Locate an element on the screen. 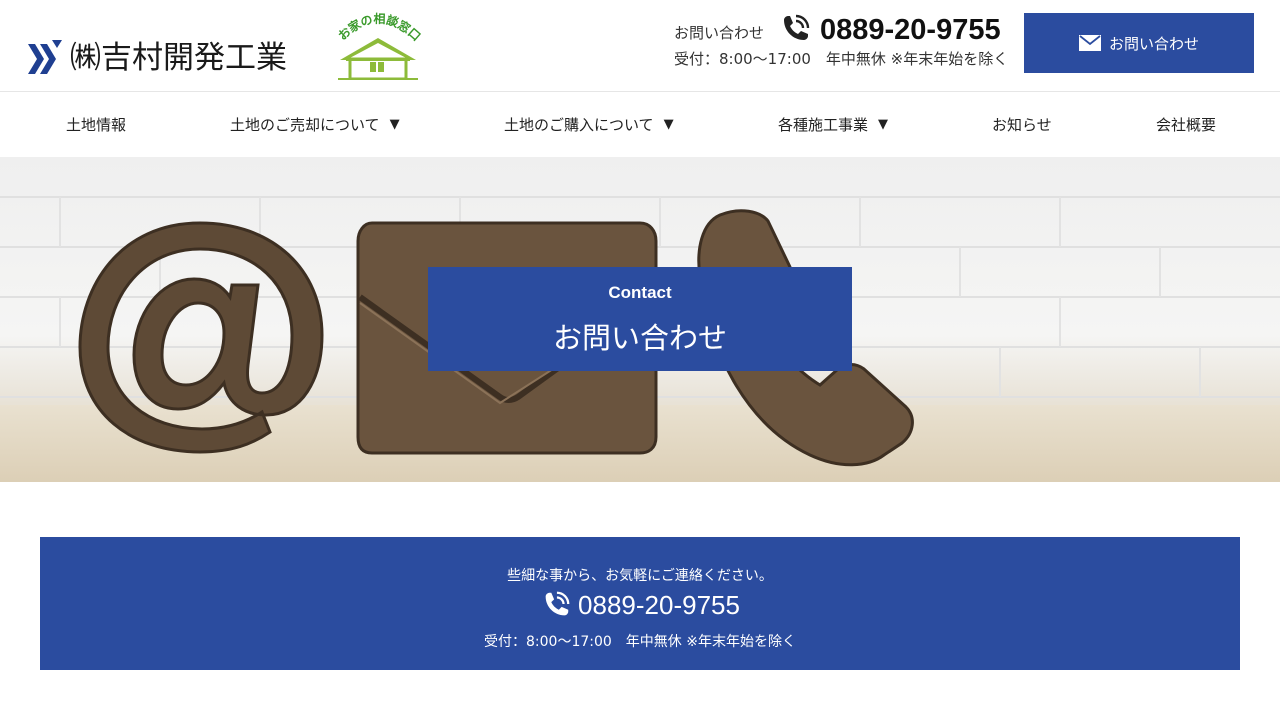 Image resolution: width=1280 pixels, height=720 pixels. nav-item-label: お知らせ is located at coordinates (1022, 125).